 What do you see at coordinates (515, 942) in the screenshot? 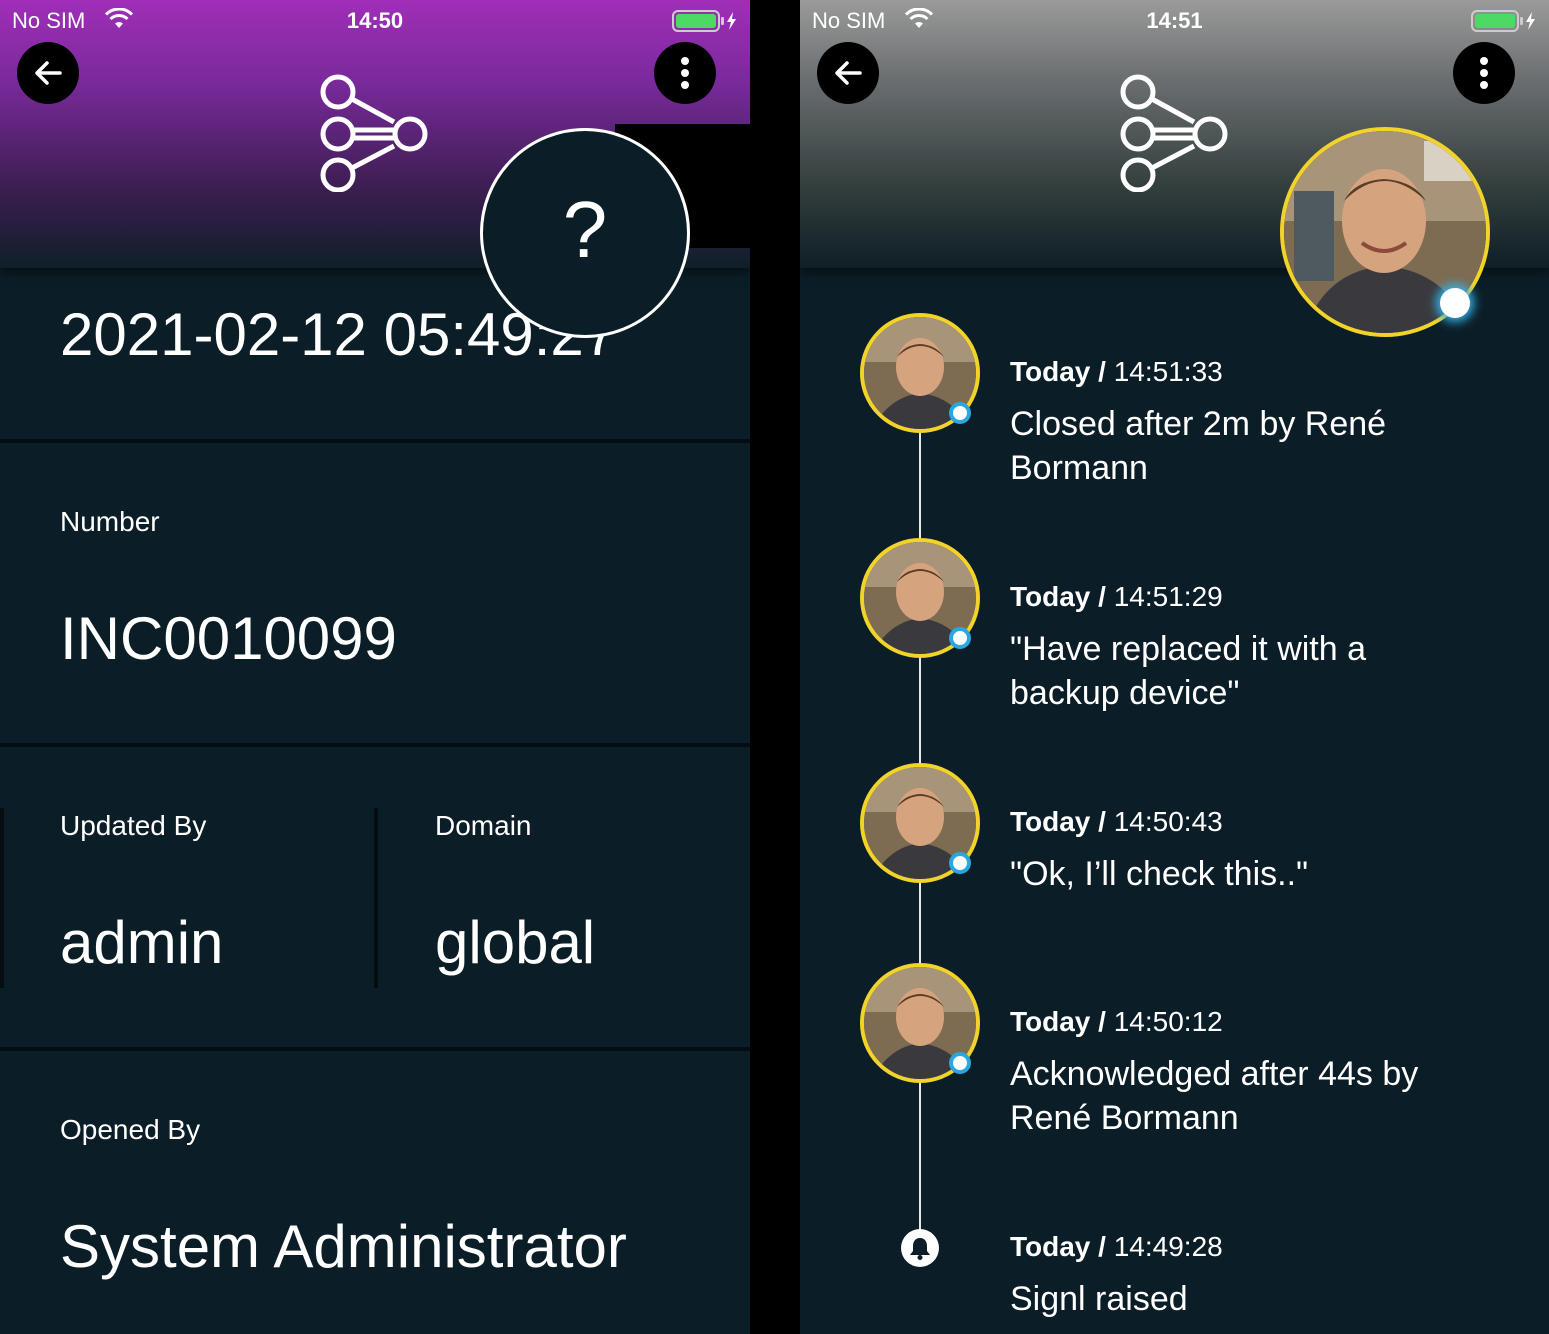
I see `domain-value: global` at bounding box center [515, 942].